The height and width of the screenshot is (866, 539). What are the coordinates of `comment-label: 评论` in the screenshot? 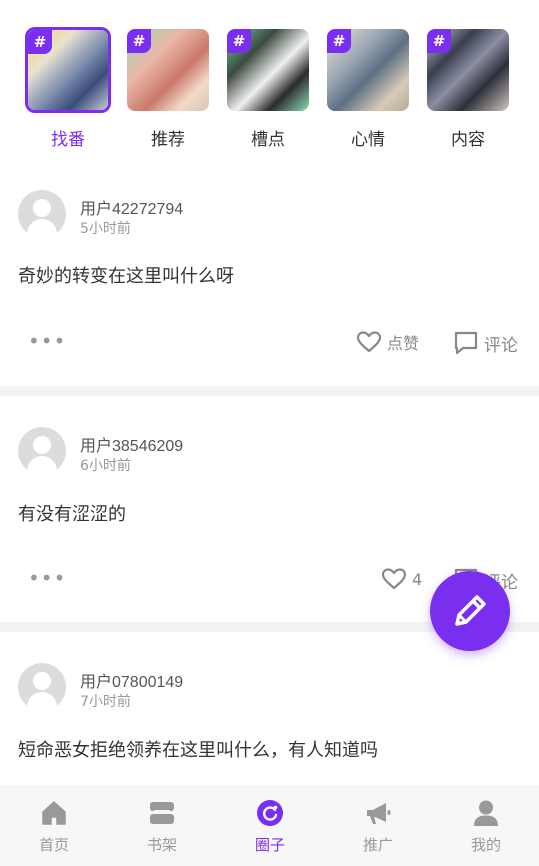 It's located at (501, 345).